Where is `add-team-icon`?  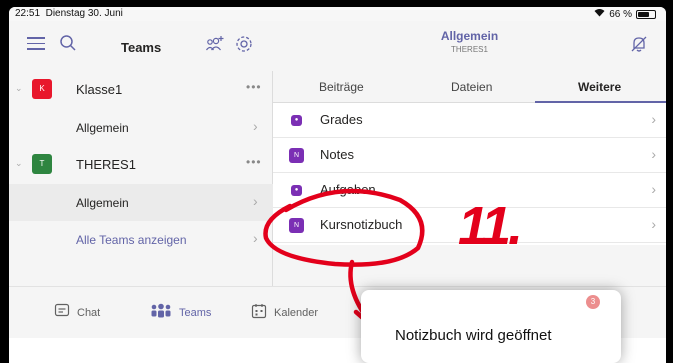
add-team-icon is located at coordinates (215, 46).